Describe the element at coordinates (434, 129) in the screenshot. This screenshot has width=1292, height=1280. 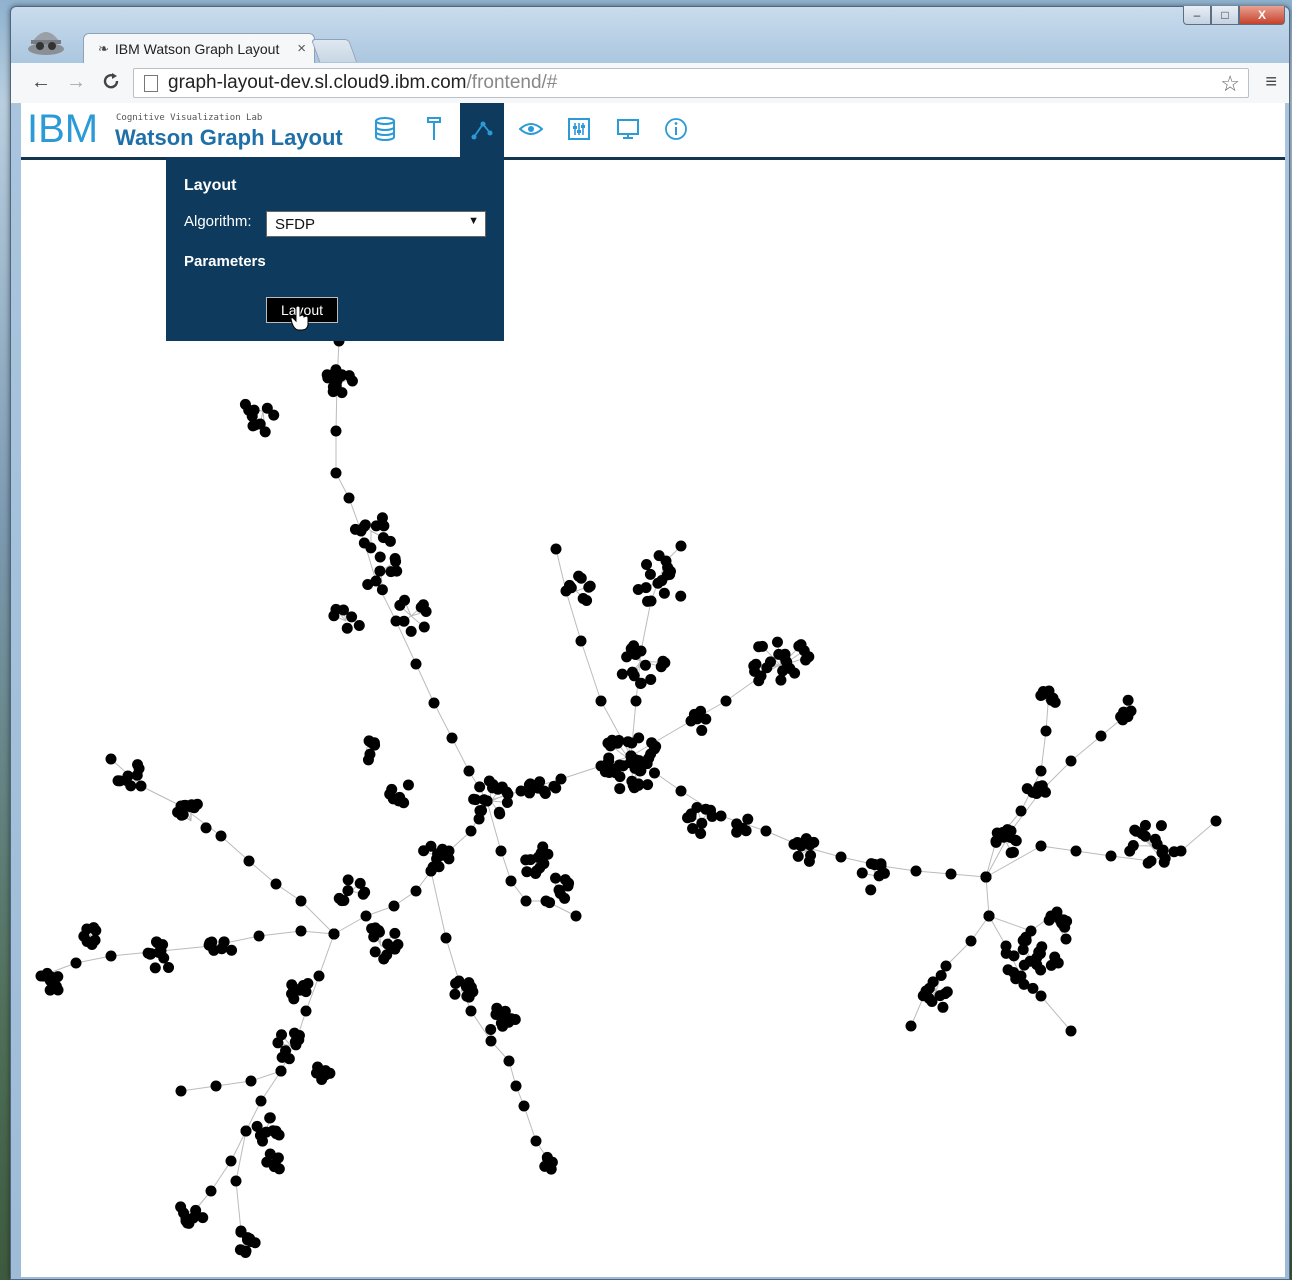
I see `pin-button` at that location.